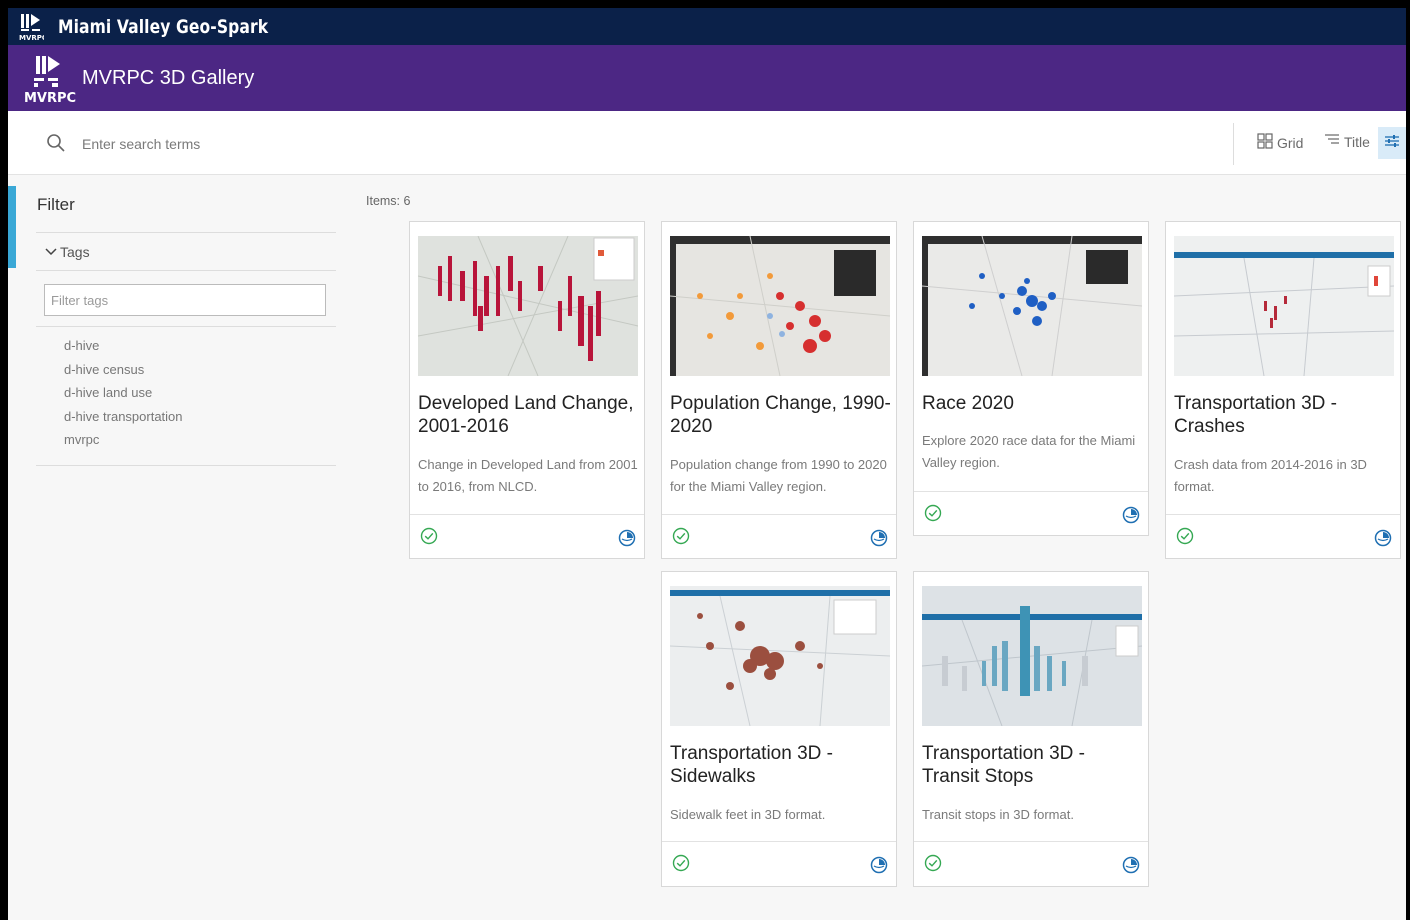 Image resolution: width=1410 pixels, height=920 pixels. What do you see at coordinates (388, 201) in the screenshot?
I see `items-count: Items: 6` at bounding box center [388, 201].